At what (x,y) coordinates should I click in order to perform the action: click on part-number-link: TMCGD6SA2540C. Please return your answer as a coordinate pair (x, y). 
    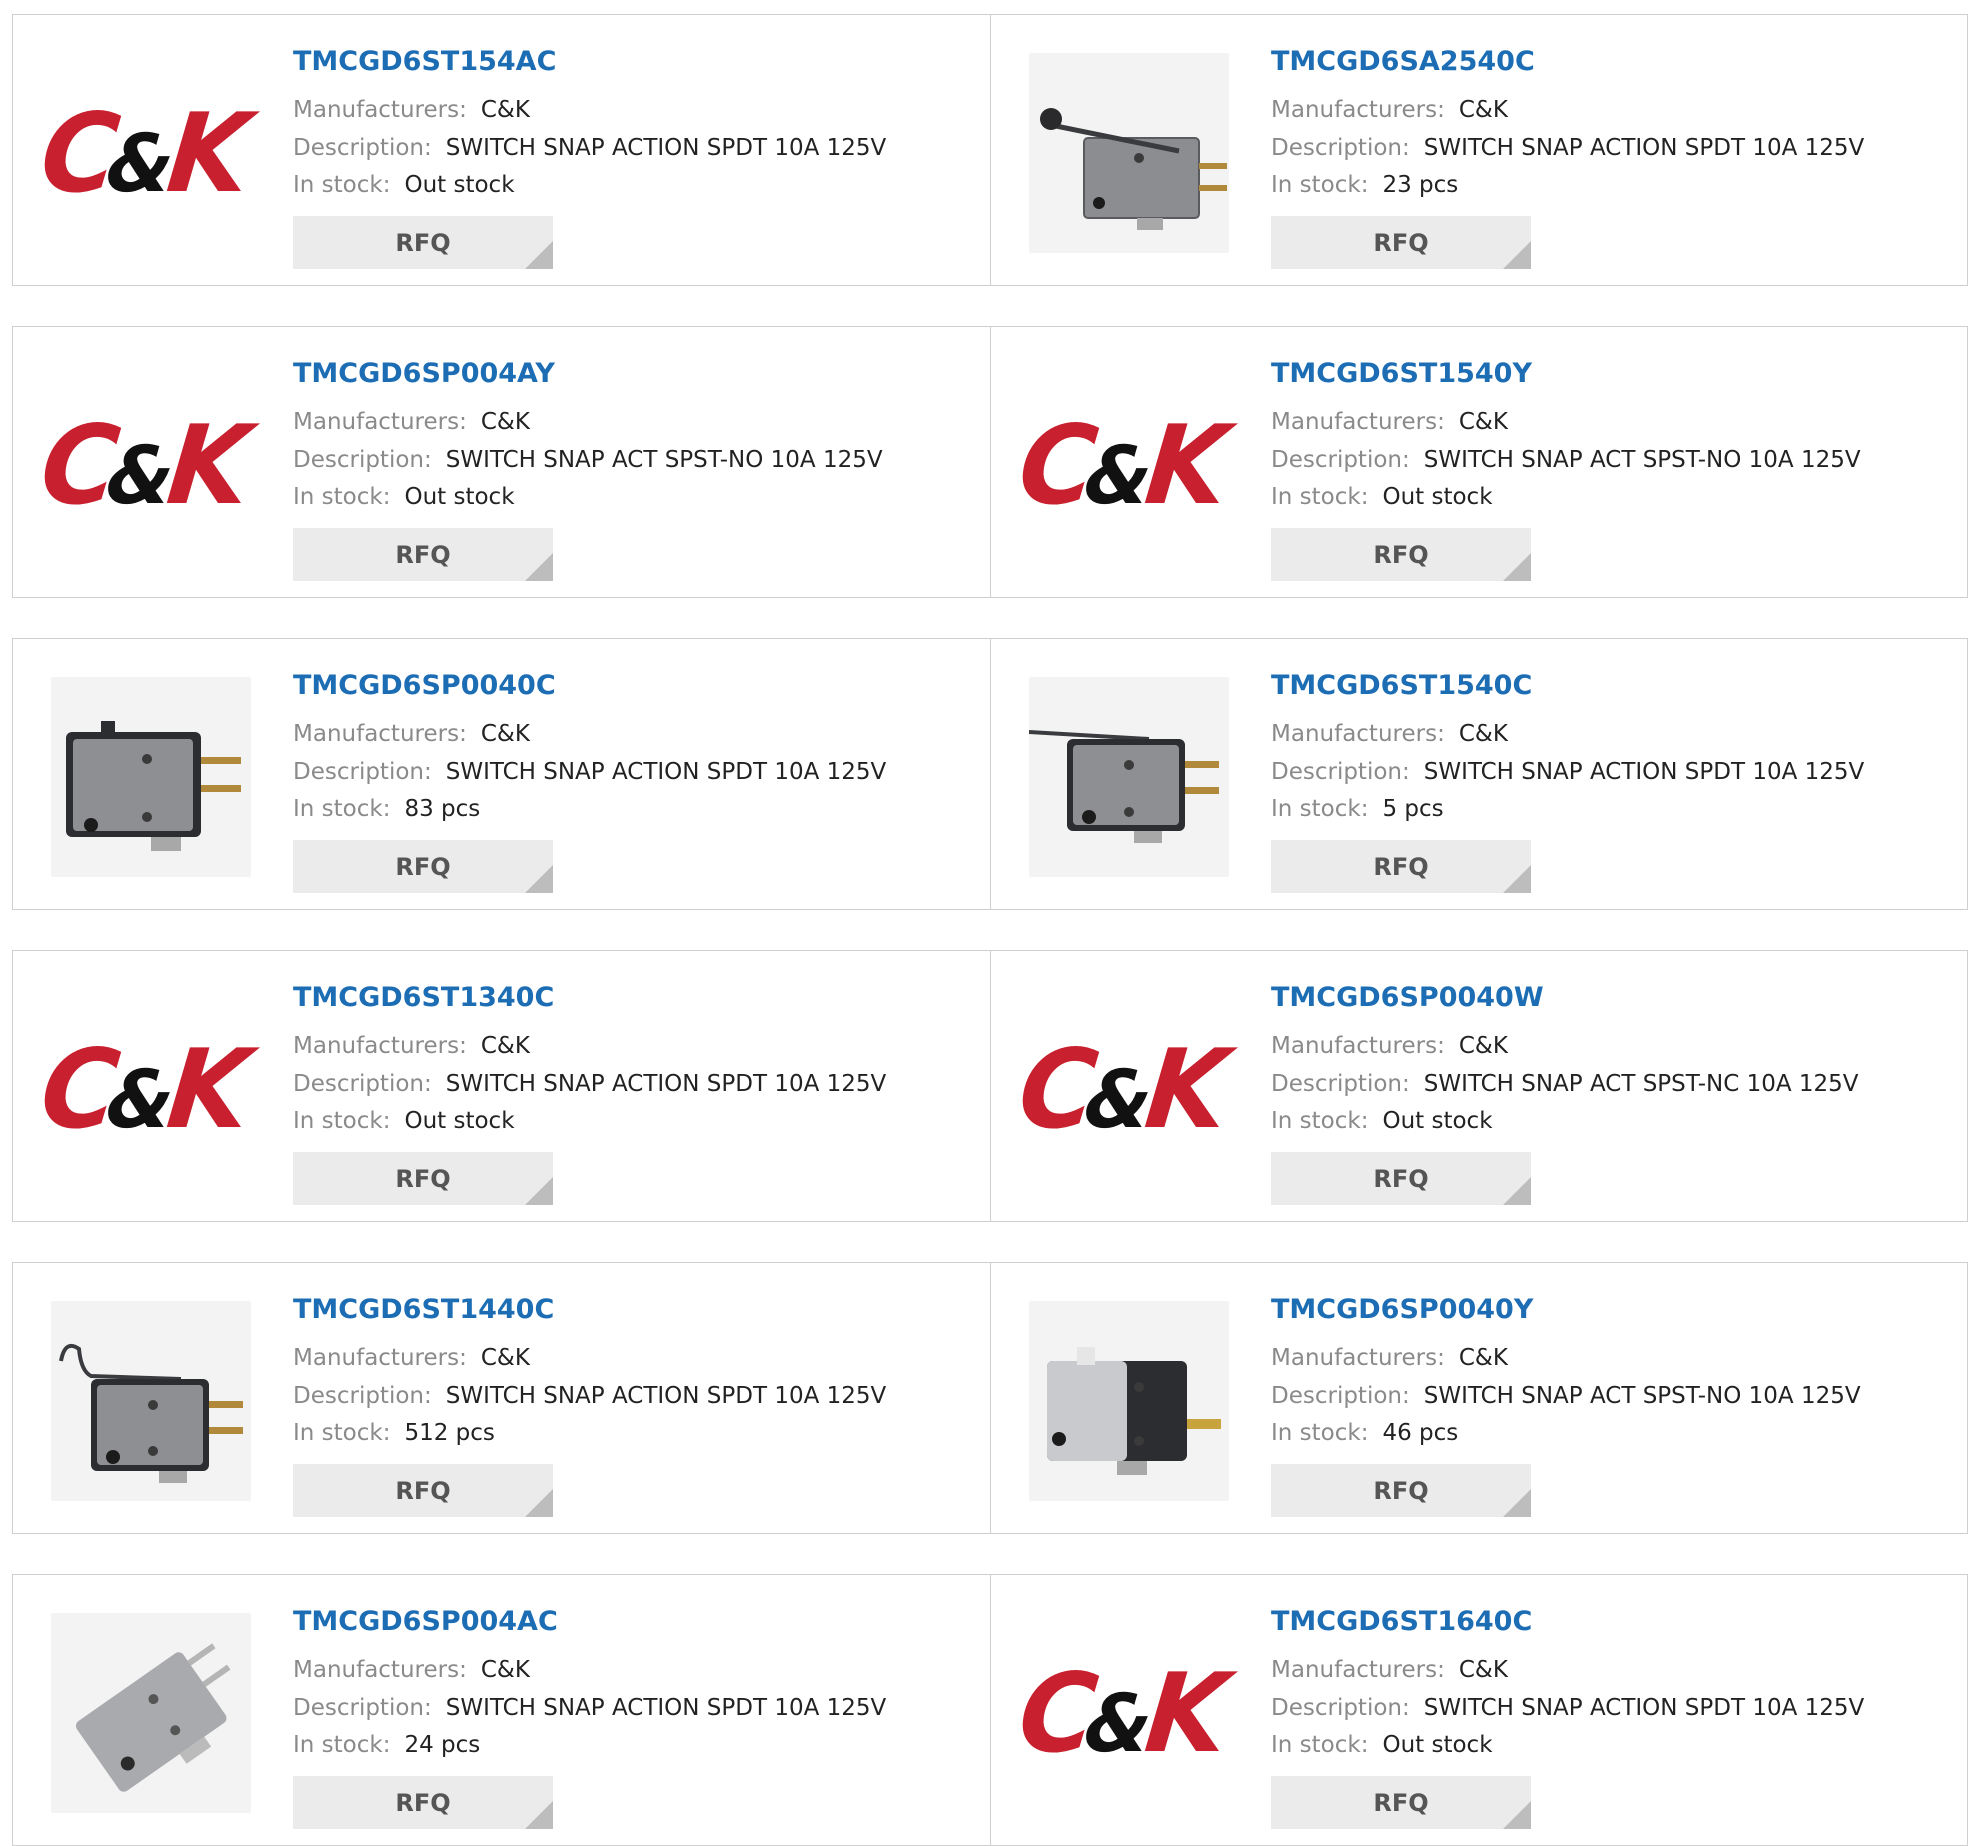
    Looking at the image, I should click on (1403, 61).